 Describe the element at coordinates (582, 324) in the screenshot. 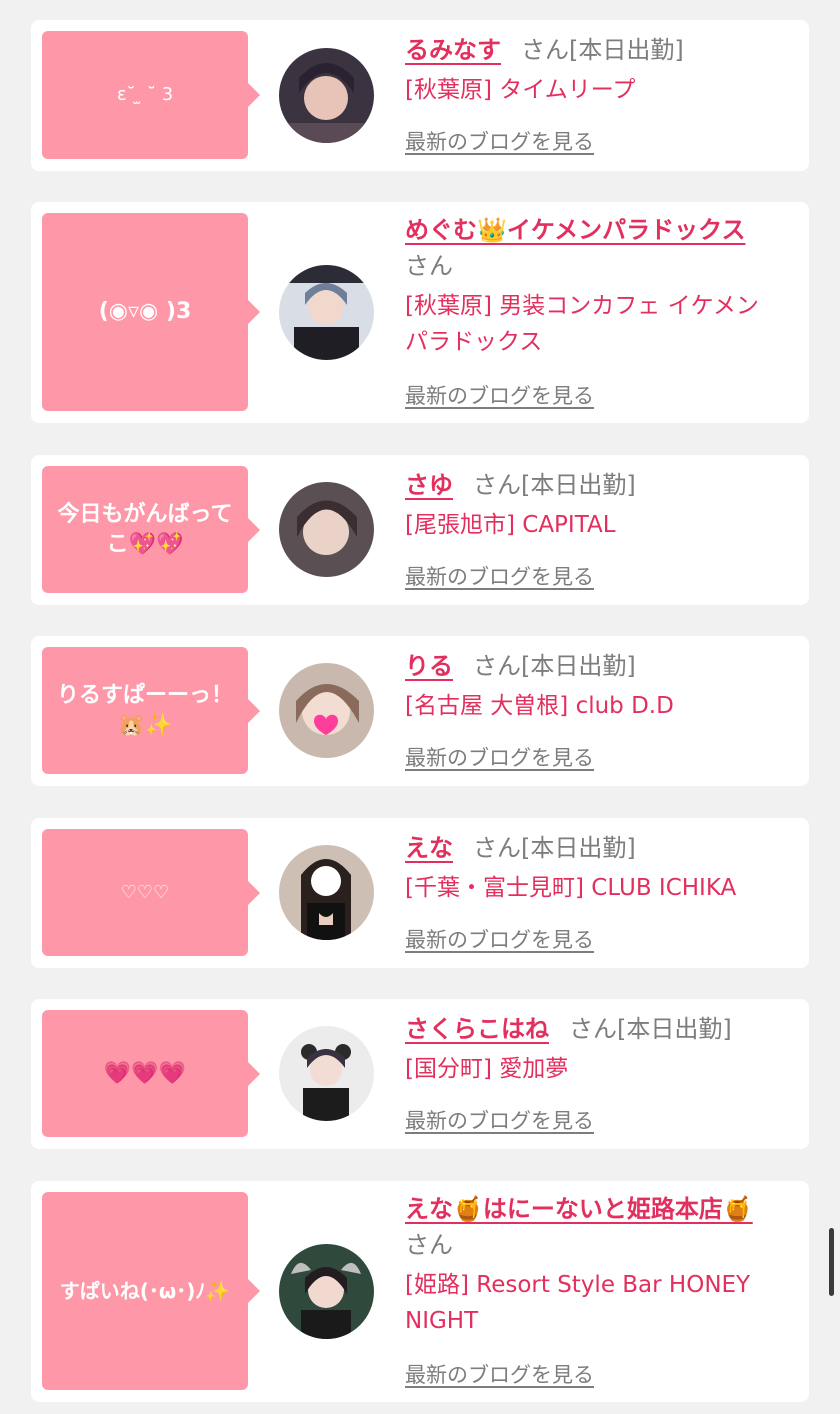

I see `shop-info: [秋葉原] 男装コンカフェ イケメンパラドックス` at that location.